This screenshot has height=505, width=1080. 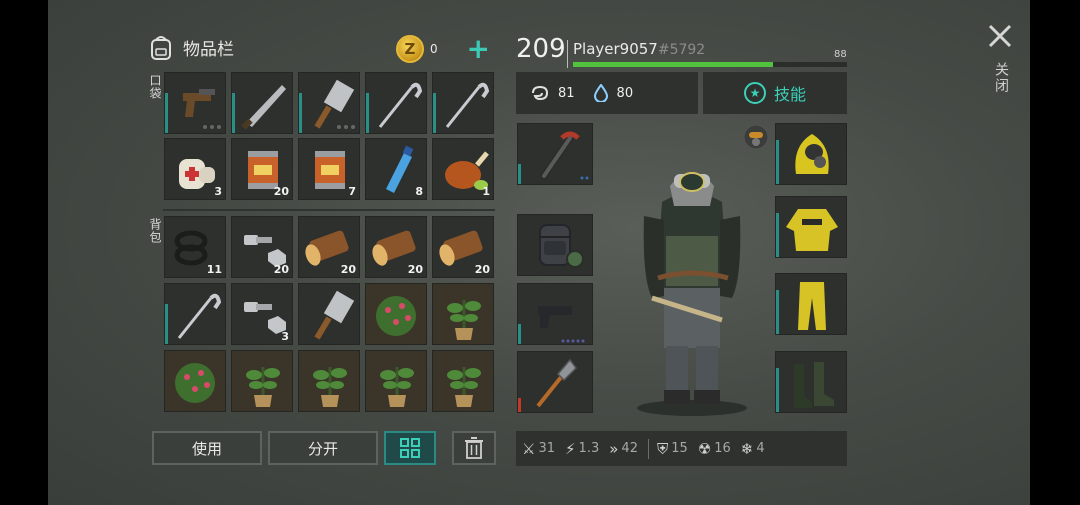 I want to click on skills-button: ★ 技能, so click(x=775, y=93).